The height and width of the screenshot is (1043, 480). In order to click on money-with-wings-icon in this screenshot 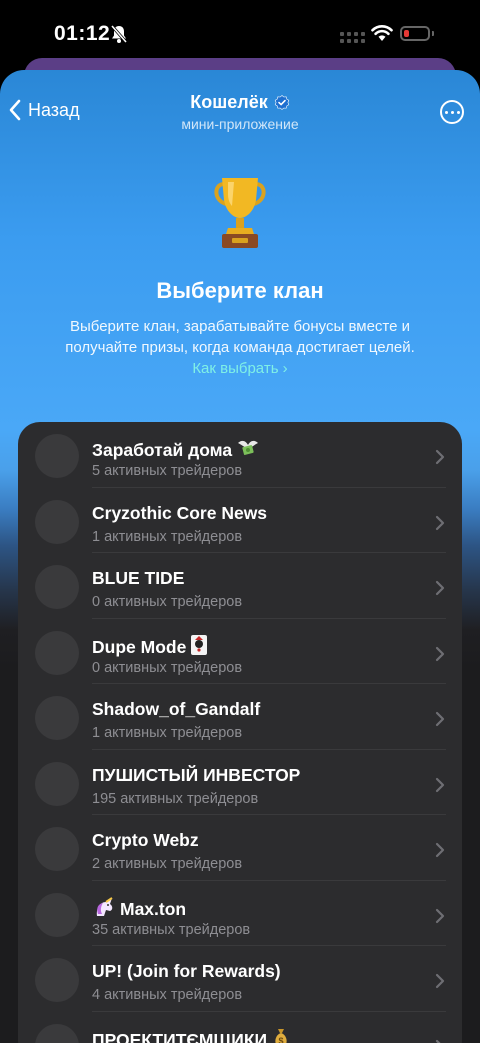, I will do `click(248, 450)`.